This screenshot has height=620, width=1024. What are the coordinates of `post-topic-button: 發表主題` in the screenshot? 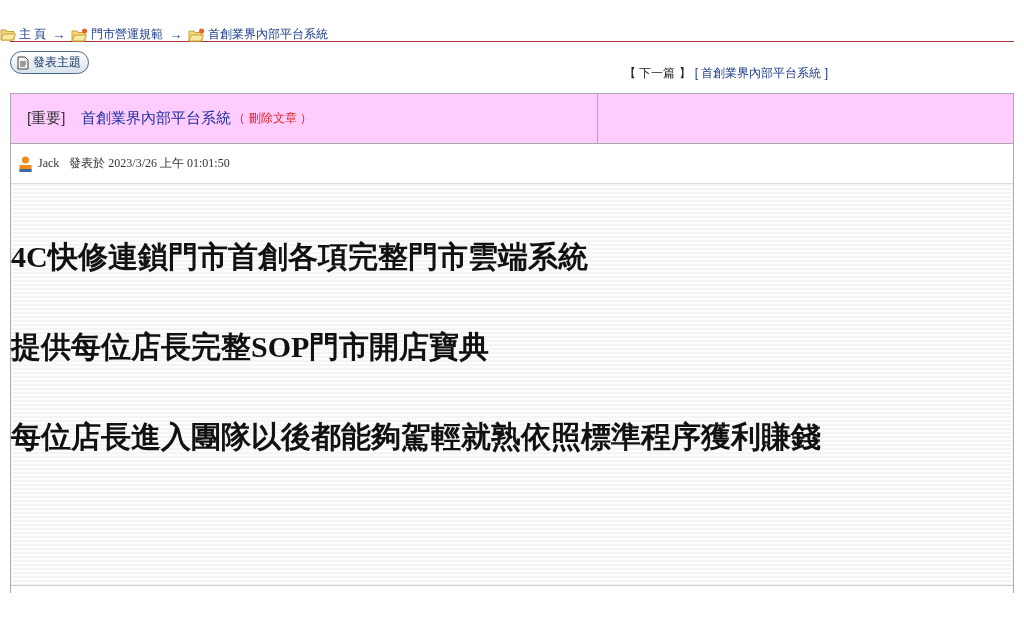 It's located at (49, 62).